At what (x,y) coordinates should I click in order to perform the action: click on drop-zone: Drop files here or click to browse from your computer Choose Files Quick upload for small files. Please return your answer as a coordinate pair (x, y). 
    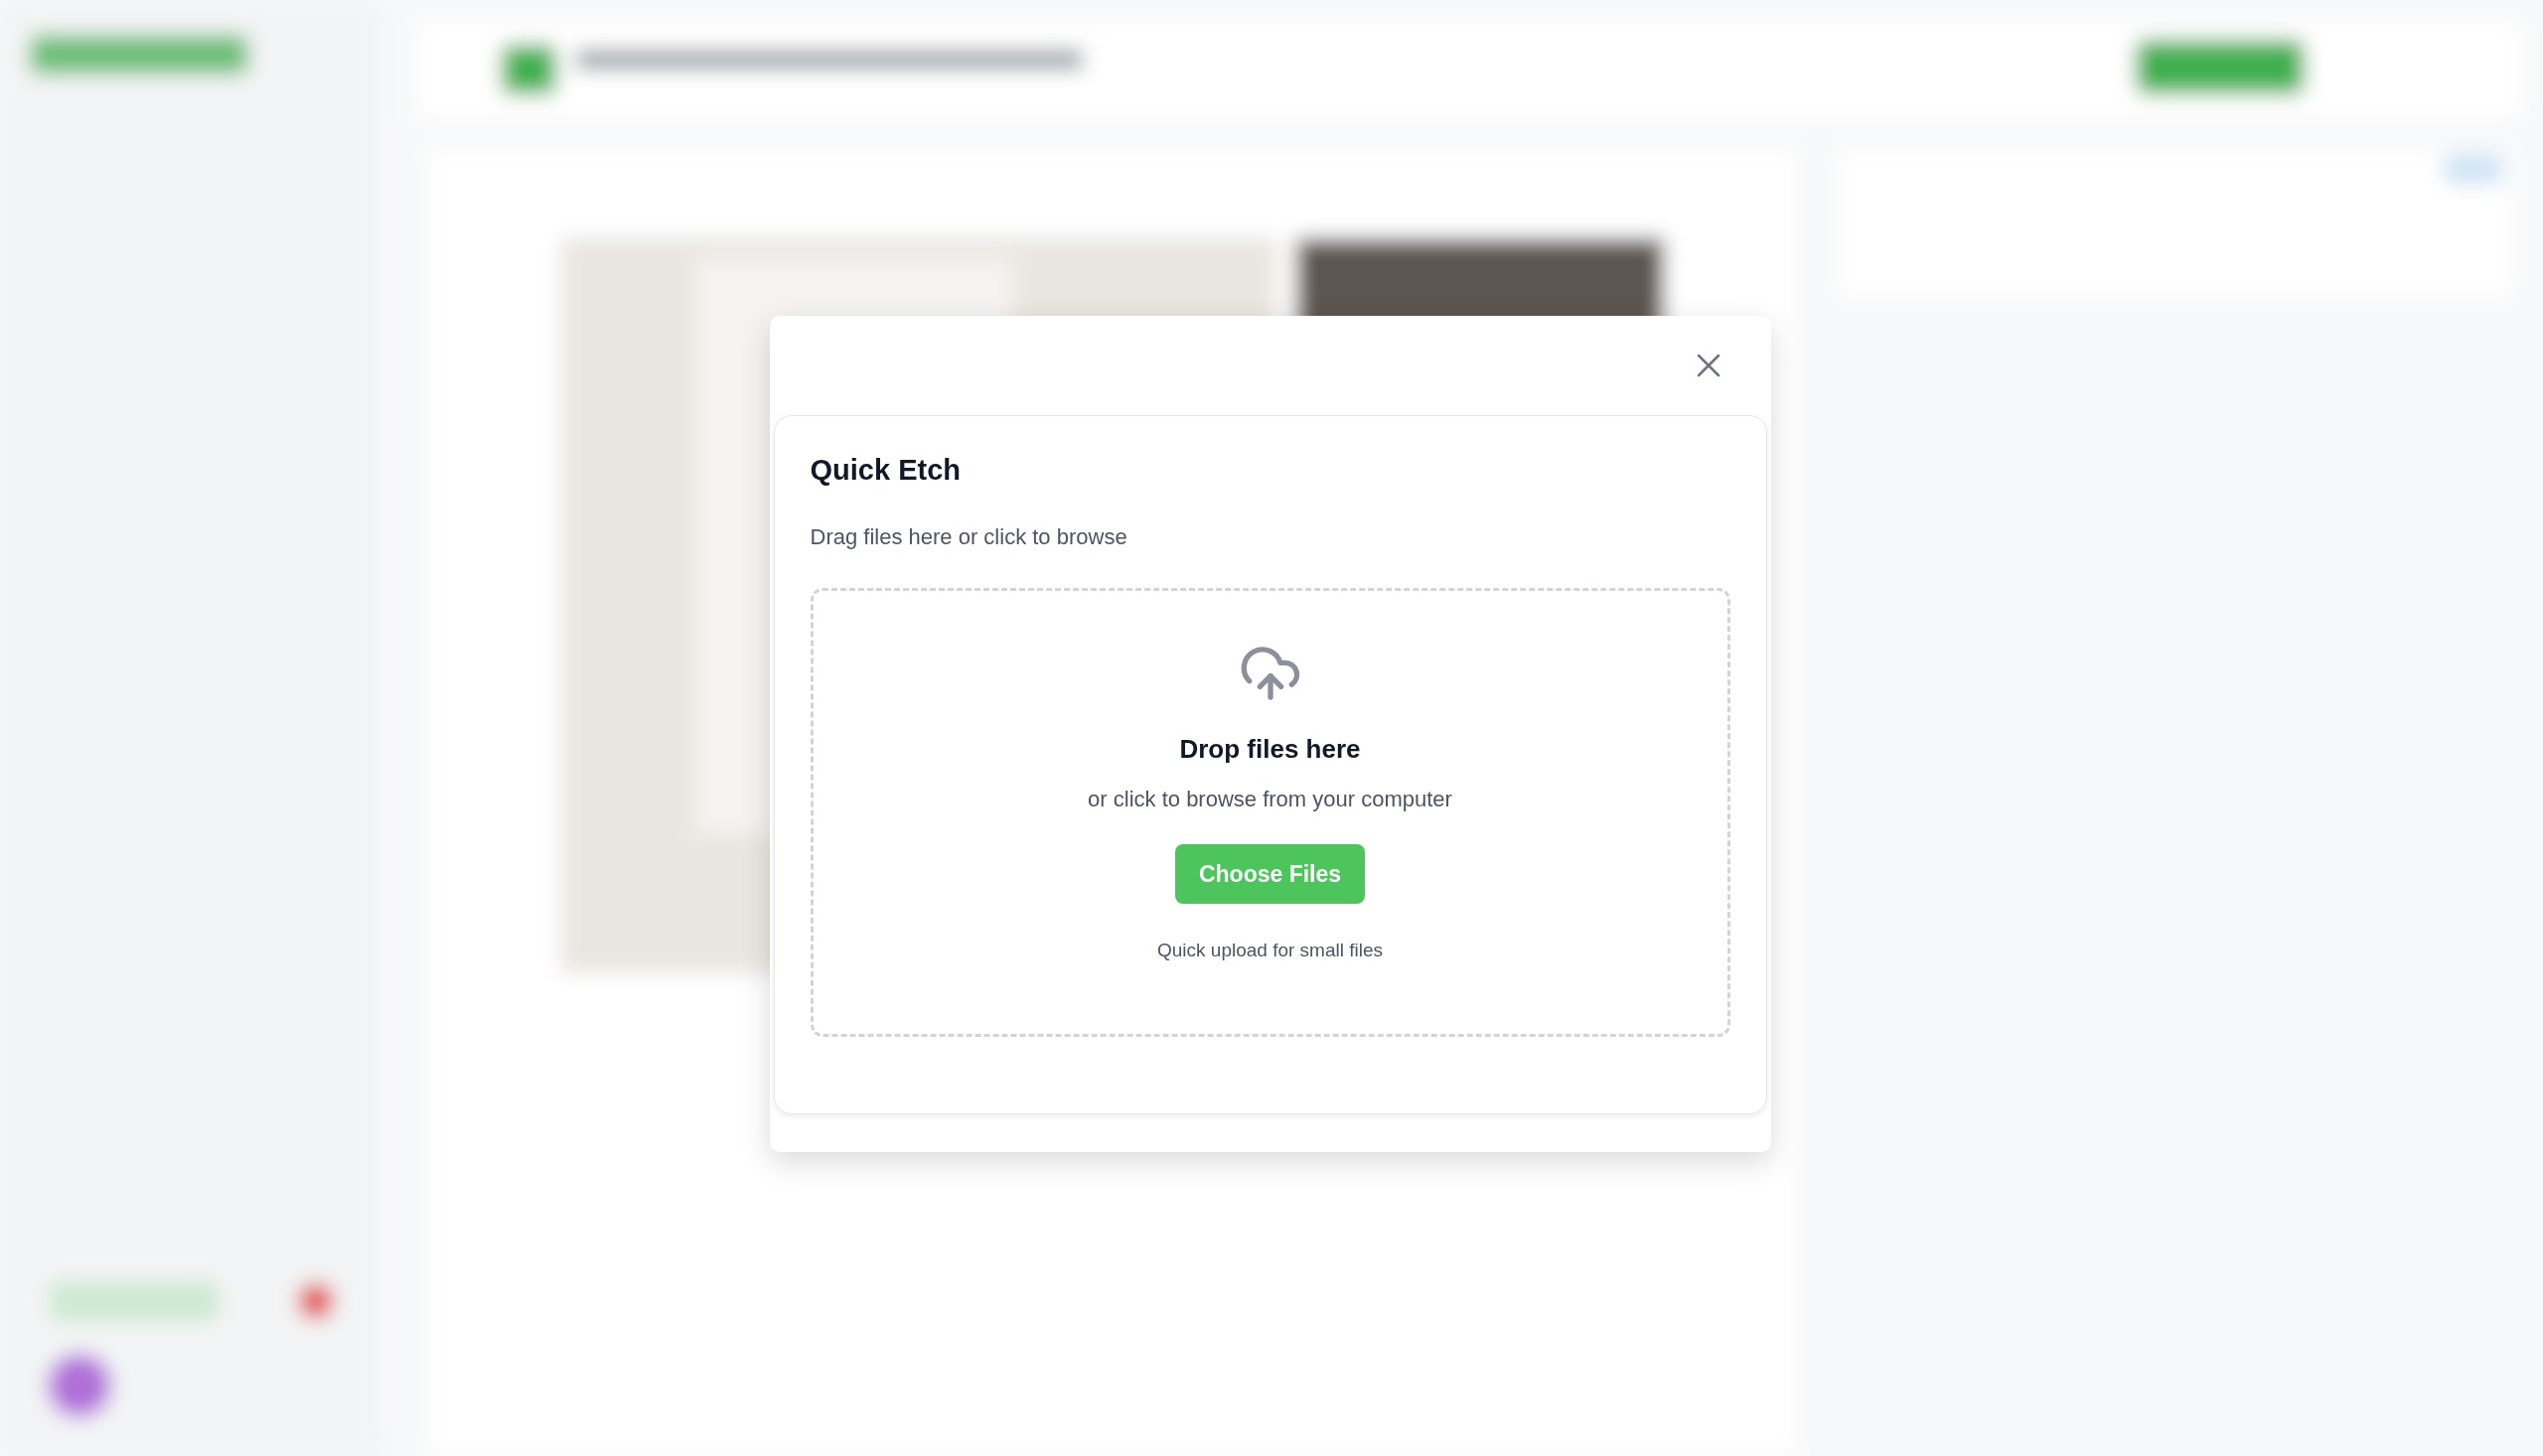
    Looking at the image, I should click on (1270, 812).